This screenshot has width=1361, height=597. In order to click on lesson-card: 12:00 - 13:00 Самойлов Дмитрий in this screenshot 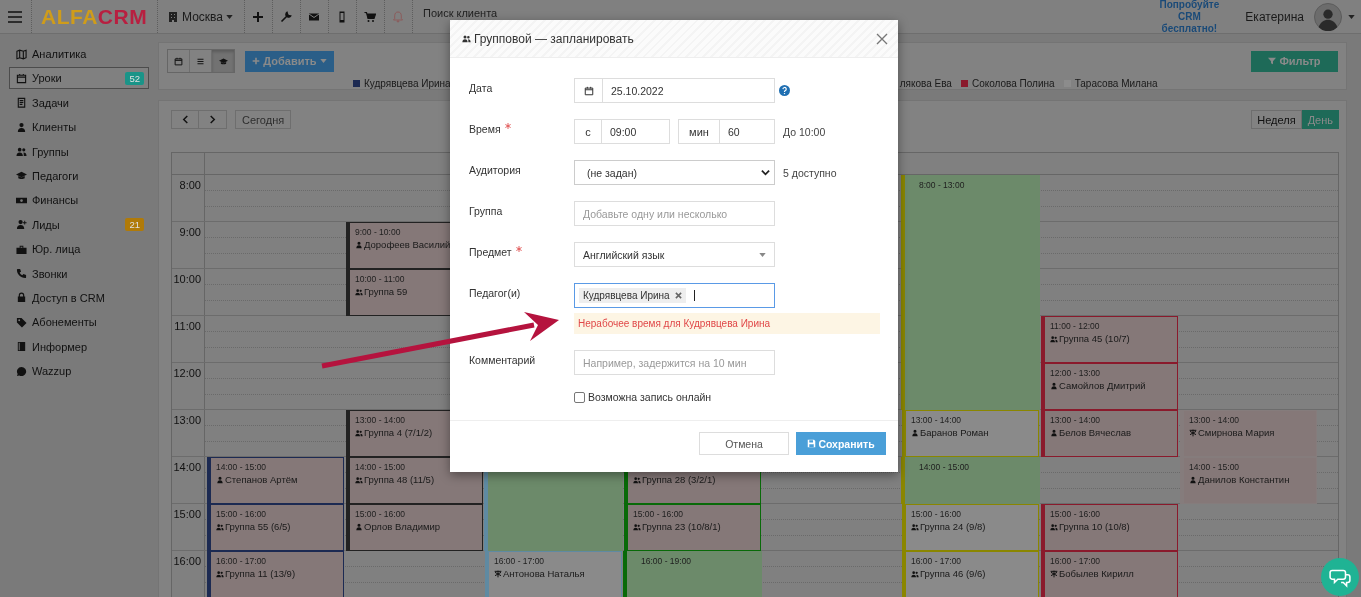, I will do `click(1109, 386)`.